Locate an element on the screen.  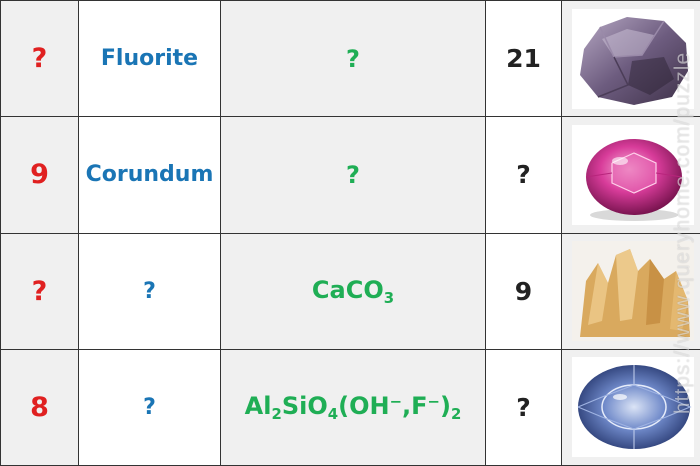
hardness-cell: 8 is located at coordinates (39, 407).